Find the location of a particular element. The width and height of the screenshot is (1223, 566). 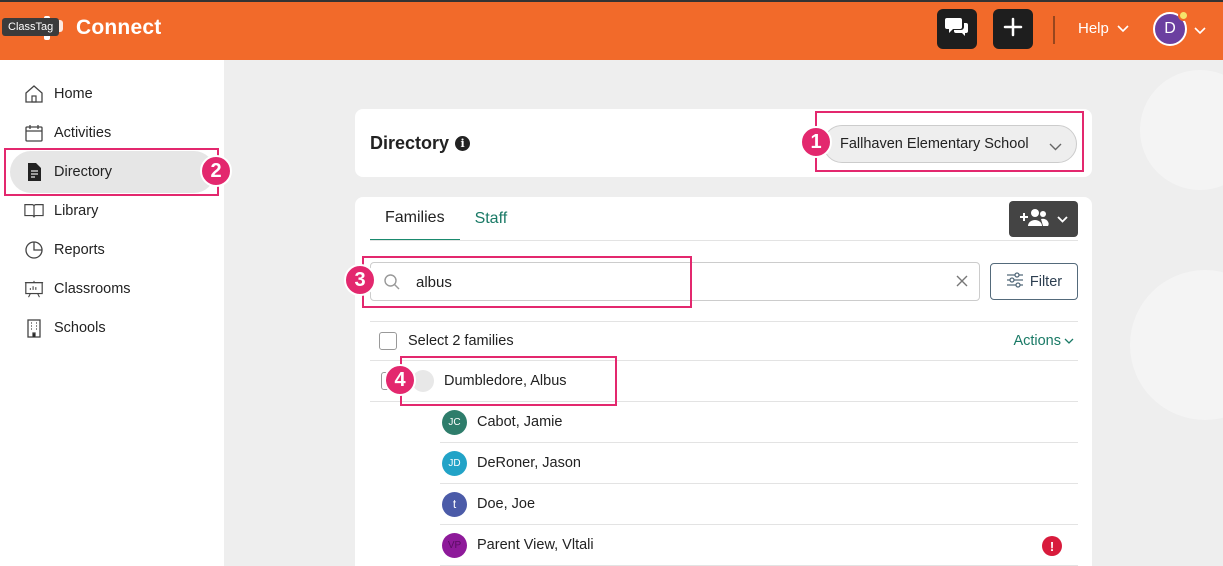

member-row: t Doe, Joe is located at coordinates (759, 504).